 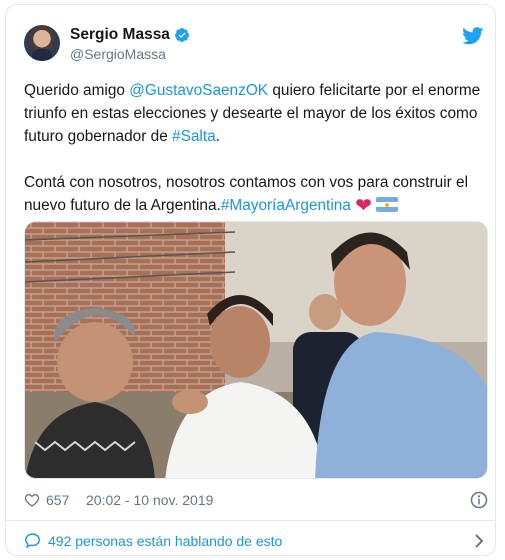 What do you see at coordinates (118, 54) in the screenshot?
I see `author-handle: @SergioMassa` at bounding box center [118, 54].